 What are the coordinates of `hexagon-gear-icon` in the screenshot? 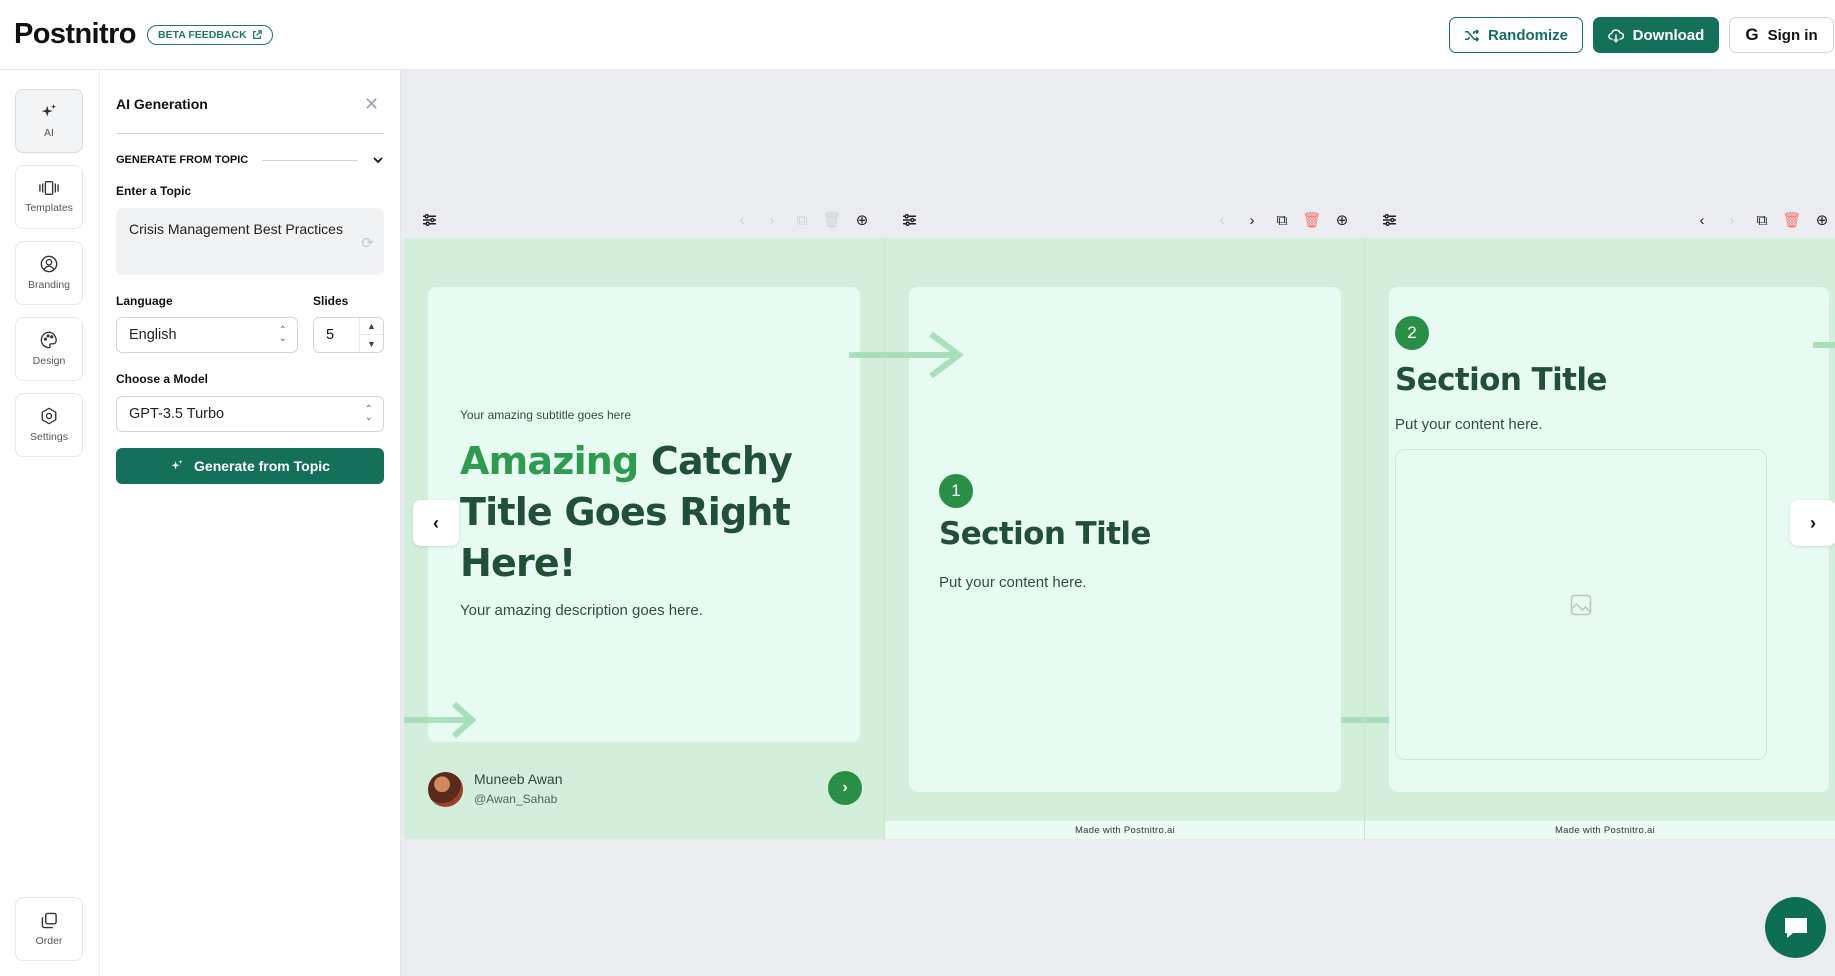 It's located at (49, 416).